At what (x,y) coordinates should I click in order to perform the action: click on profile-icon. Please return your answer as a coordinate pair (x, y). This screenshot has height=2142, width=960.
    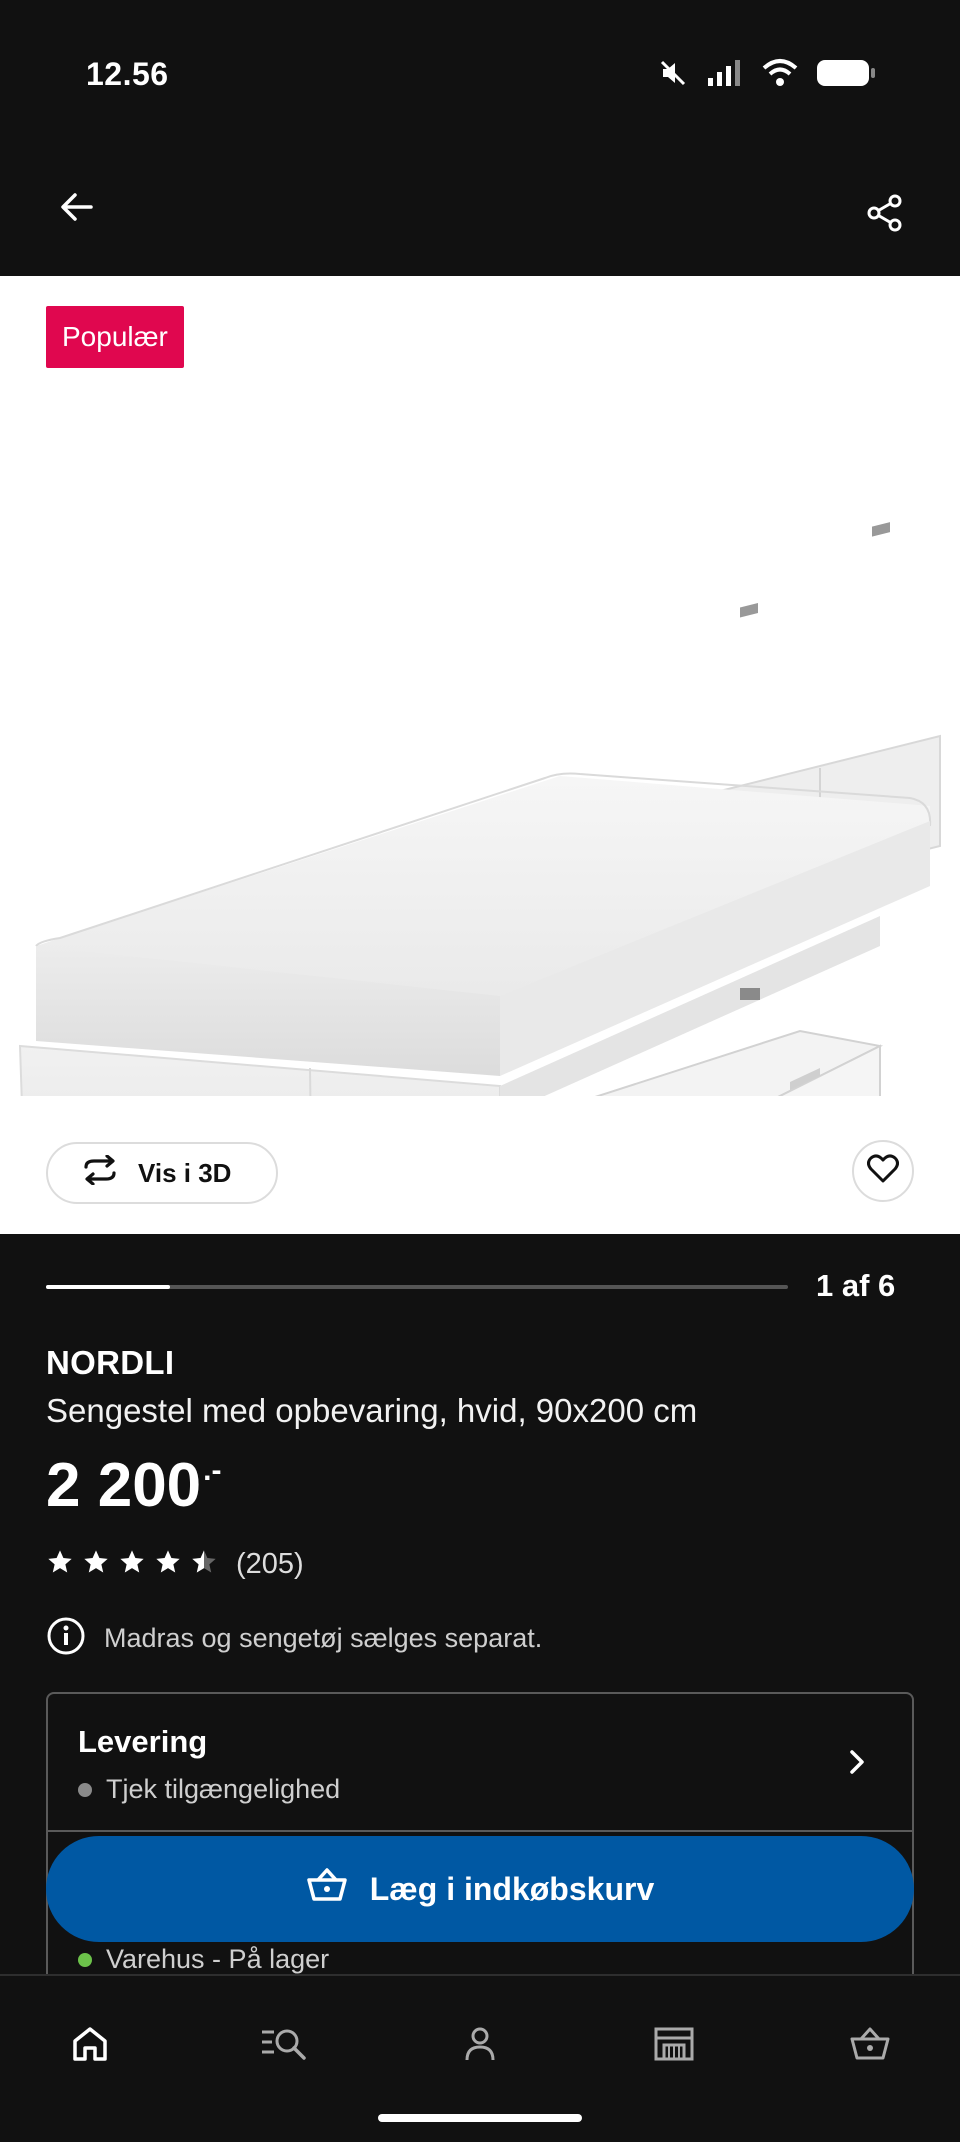
    Looking at the image, I should click on (480, 2046).